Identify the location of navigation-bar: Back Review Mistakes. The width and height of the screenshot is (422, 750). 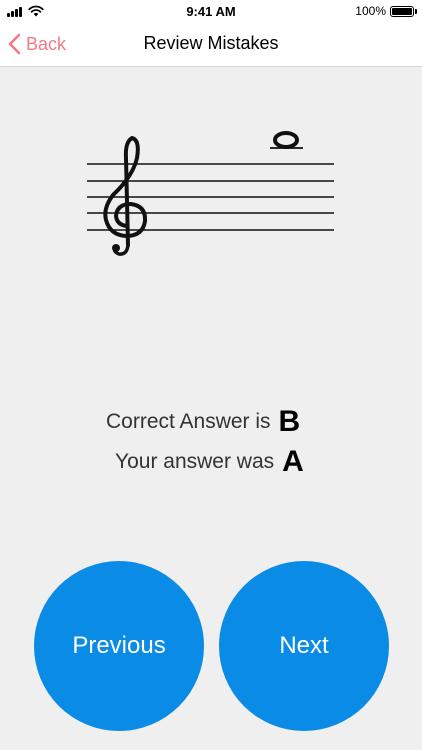
(211, 44).